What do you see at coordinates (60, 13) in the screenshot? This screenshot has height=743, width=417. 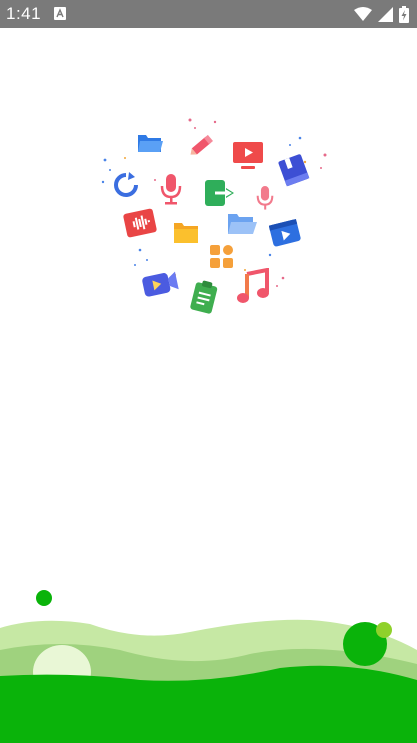 I see `app-notification-icon` at bounding box center [60, 13].